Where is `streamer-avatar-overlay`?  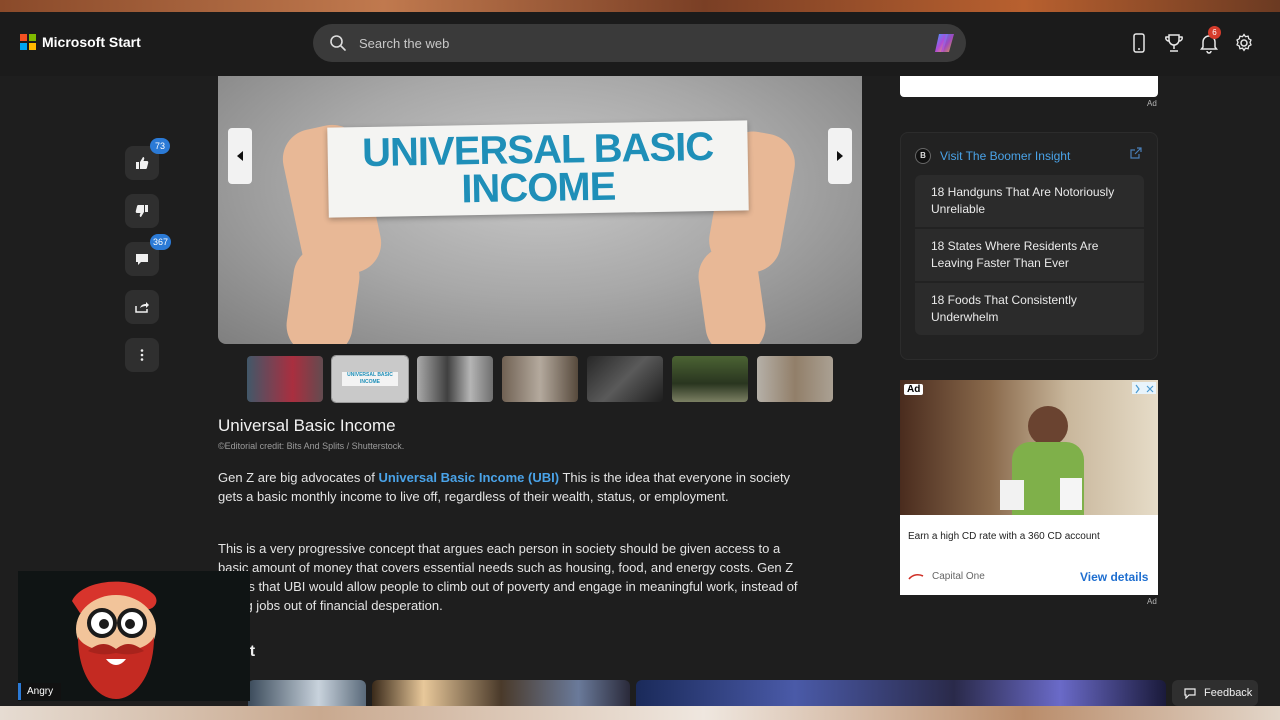 streamer-avatar-overlay is located at coordinates (134, 636).